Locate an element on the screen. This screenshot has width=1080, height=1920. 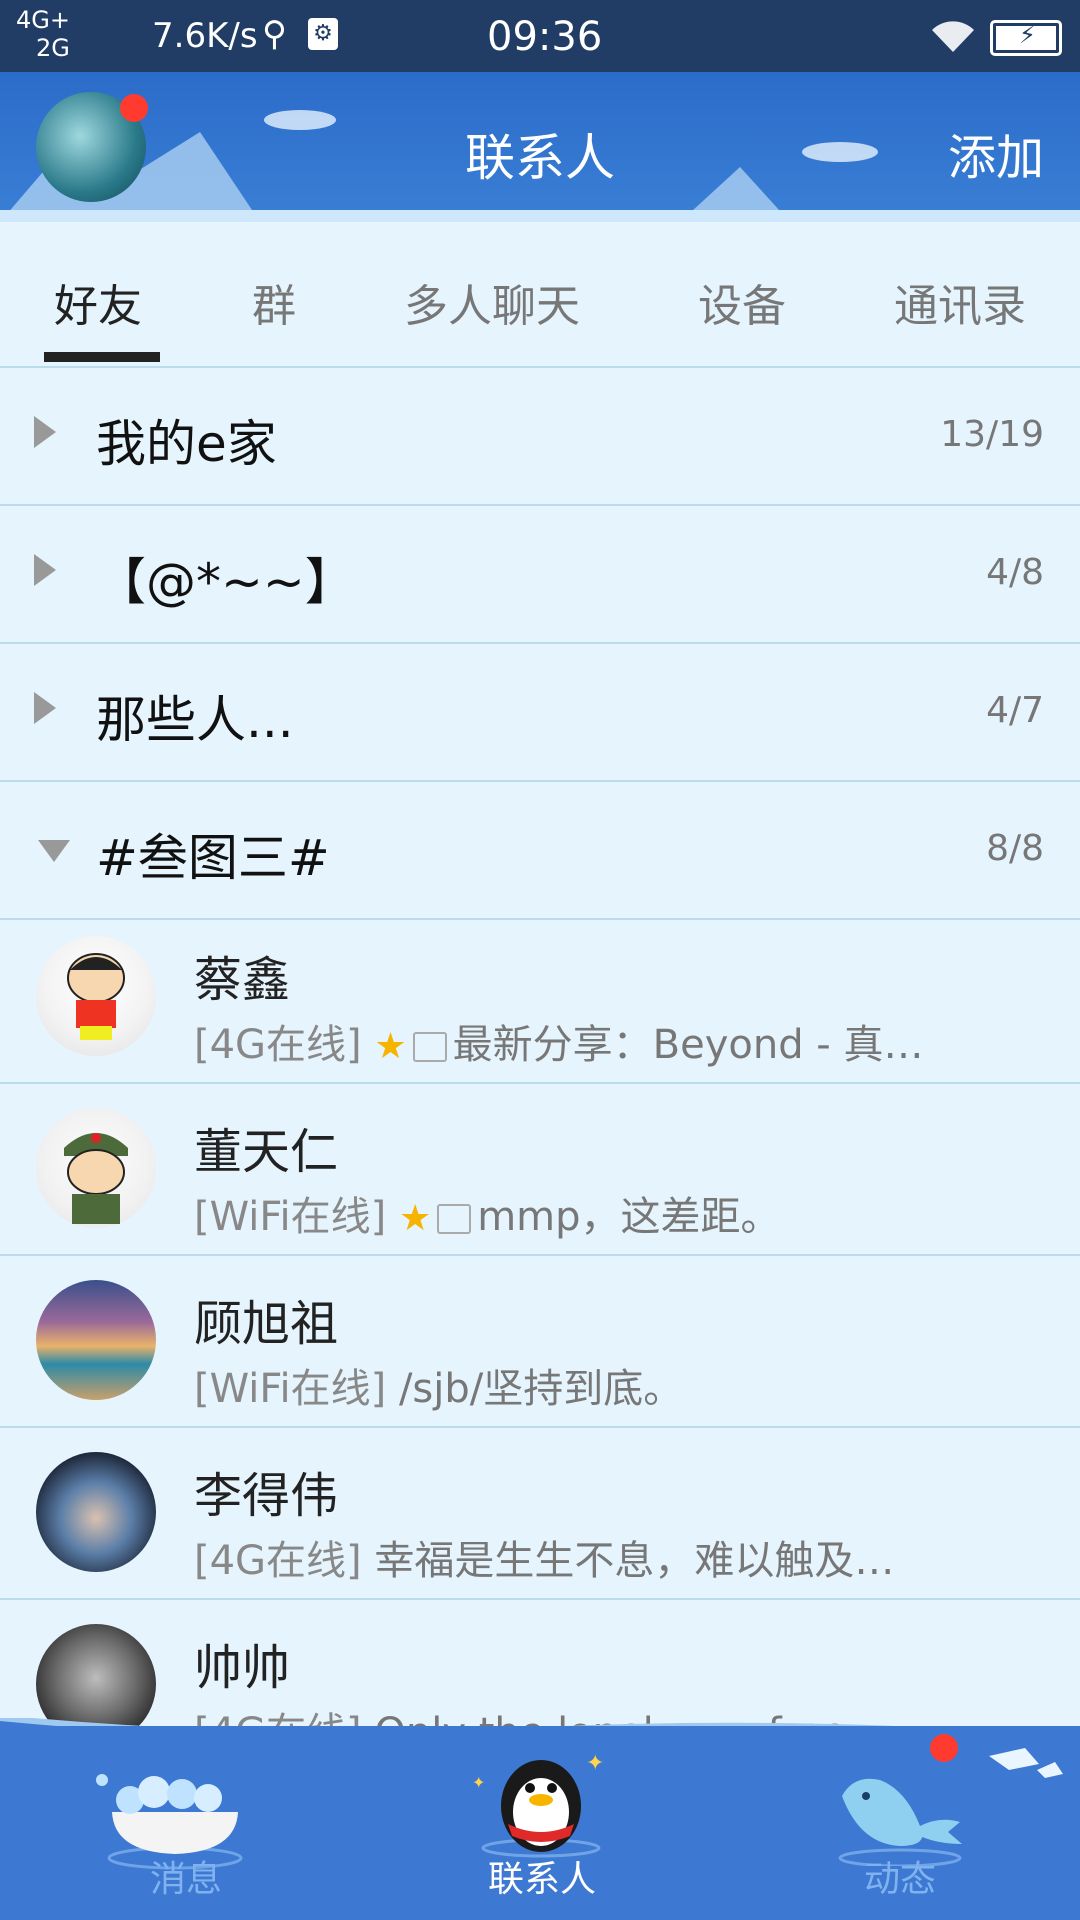
contact-status-line: [WiFi在线] ★ mmp，这差距。 is located at coordinates (487, 1213).